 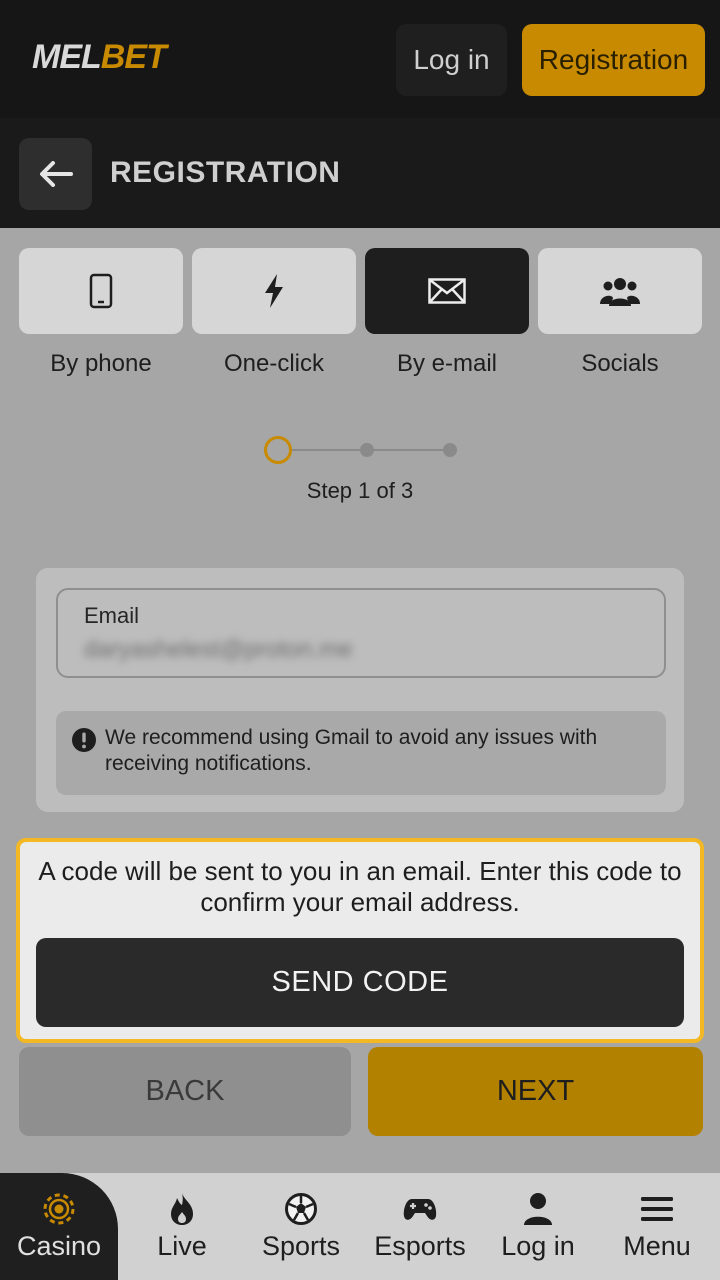 What do you see at coordinates (182, 1246) in the screenshot?
I see `nav-label-live: Live` at bounding box center [182, 1246].